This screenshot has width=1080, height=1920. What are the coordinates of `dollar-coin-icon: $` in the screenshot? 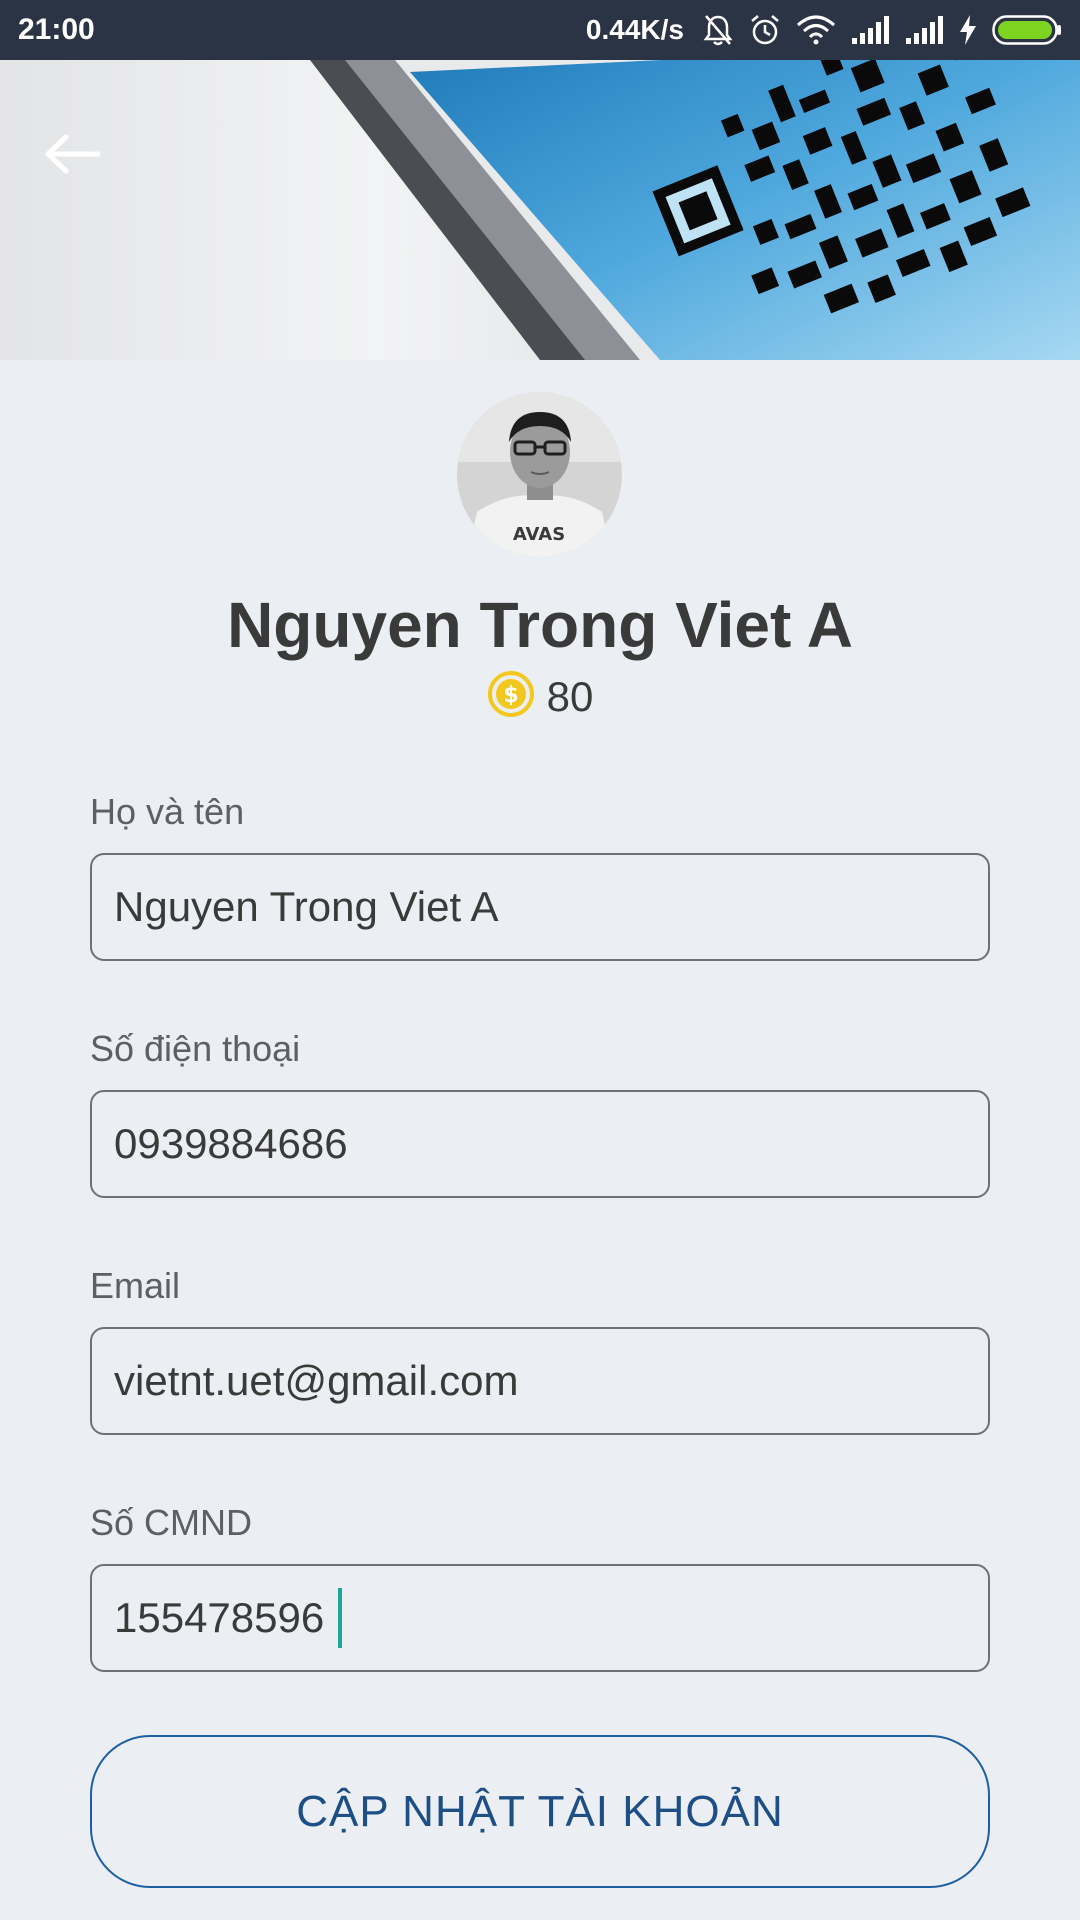 It's located at (511, 696).